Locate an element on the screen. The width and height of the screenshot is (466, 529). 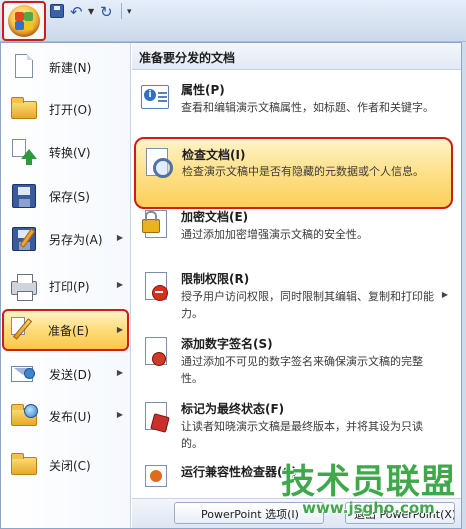
toolbar-divider is located at coordinates (121, 11).